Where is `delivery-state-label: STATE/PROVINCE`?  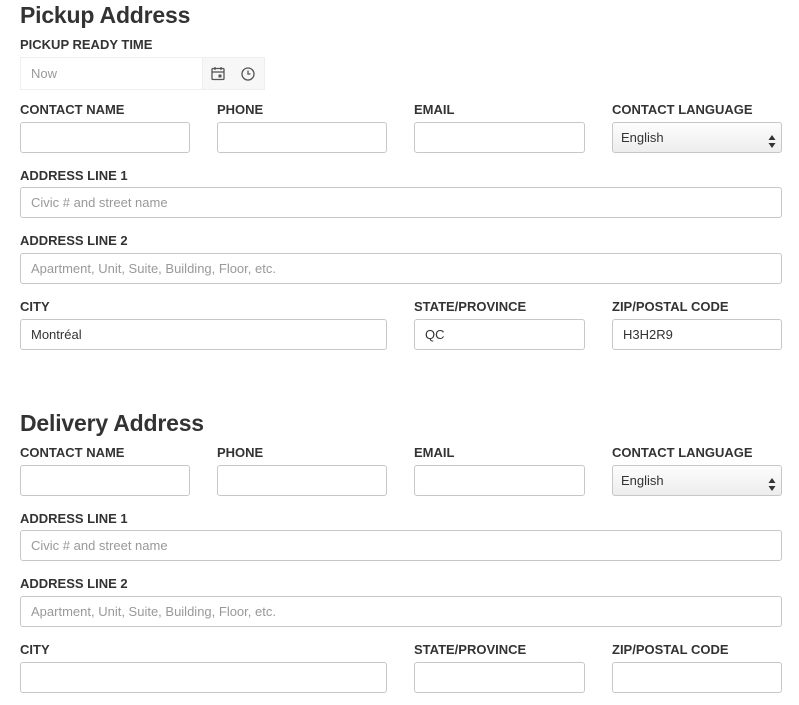 delivery-state-label: STATE/PROVINCE is located at coordinates (470, 649).